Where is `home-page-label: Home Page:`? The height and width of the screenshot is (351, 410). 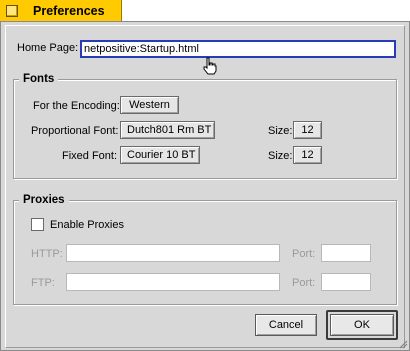
home-page-label: Home Page: is located at coordinates (48, 48).